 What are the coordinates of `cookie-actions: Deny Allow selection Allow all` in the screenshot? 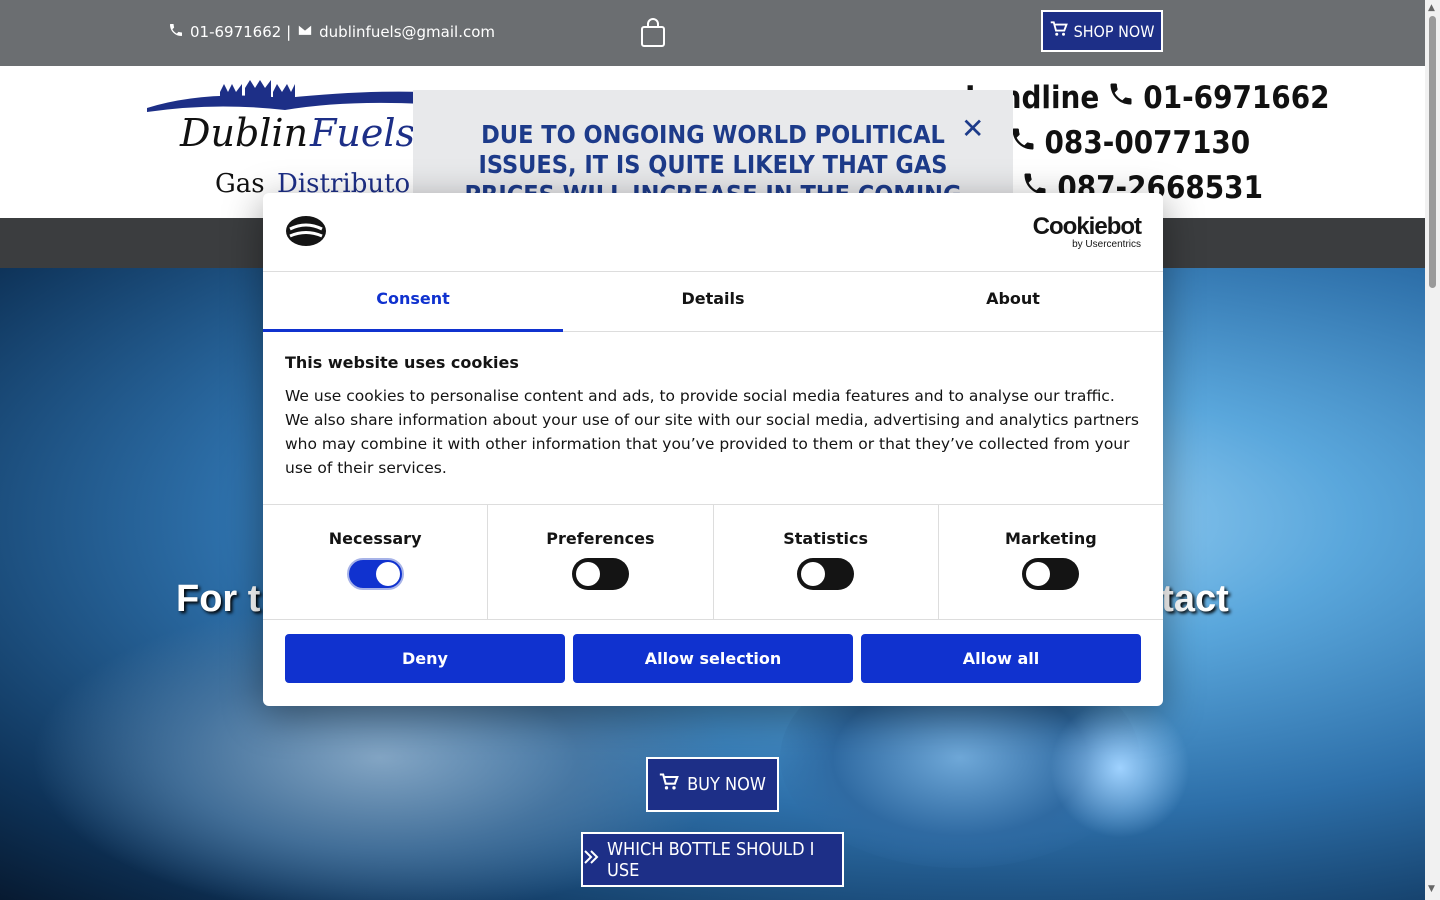 It's located at (713, 658).